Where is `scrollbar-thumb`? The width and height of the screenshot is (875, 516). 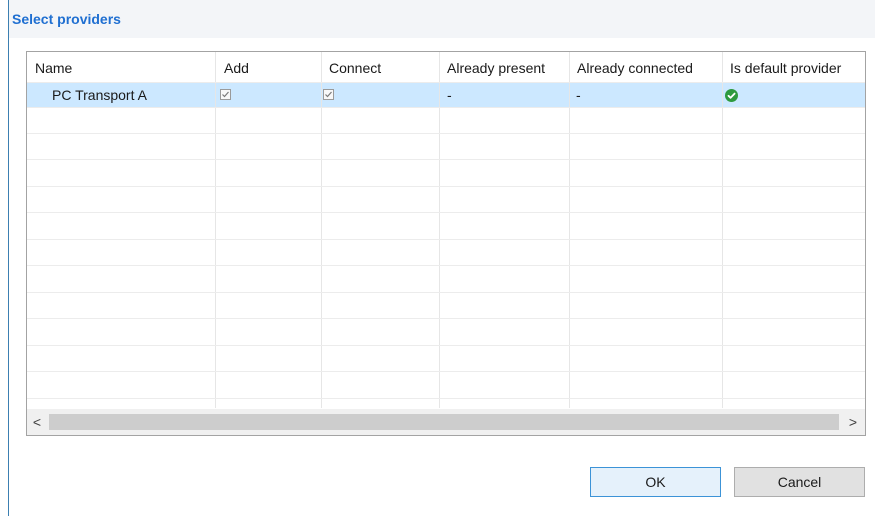 scrollbar-thumb is located at coordinates (444, 422).